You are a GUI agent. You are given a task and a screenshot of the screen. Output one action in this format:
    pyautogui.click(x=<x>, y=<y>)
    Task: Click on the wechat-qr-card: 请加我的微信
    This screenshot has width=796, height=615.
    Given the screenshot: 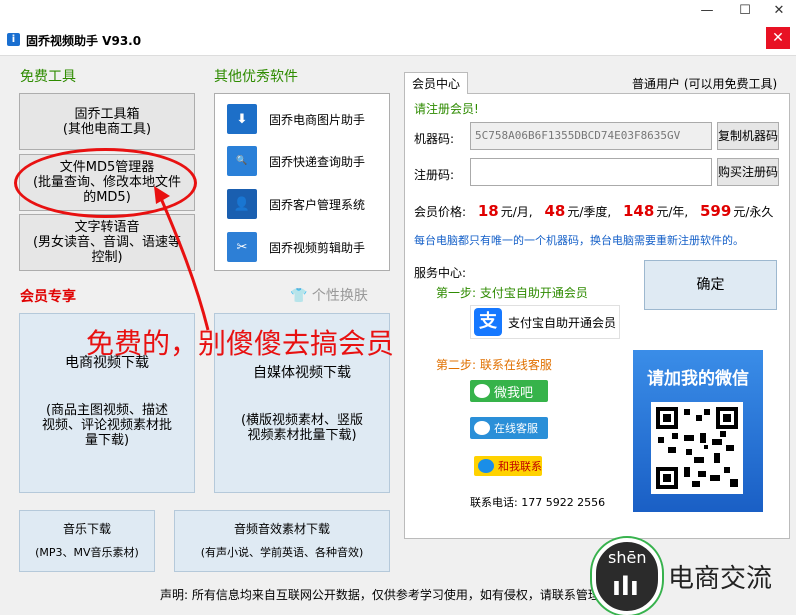 What is the action you would take?
    pyautogui.click(x=698, y=431)
    